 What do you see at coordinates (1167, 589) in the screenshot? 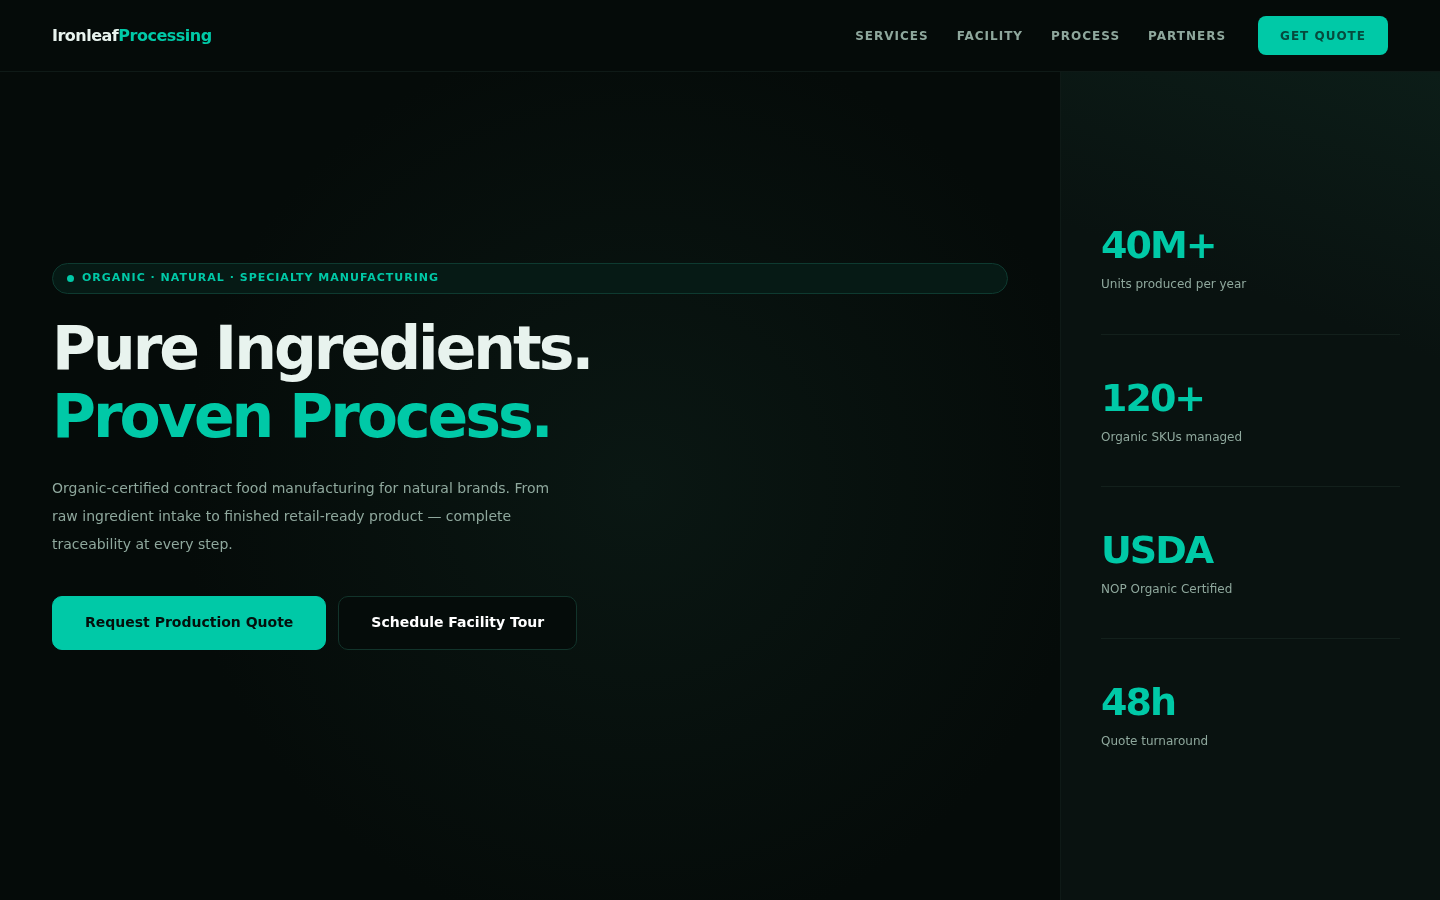
I see `stat-label: NOP Organic Certified` at bounding box center [1167, 589].